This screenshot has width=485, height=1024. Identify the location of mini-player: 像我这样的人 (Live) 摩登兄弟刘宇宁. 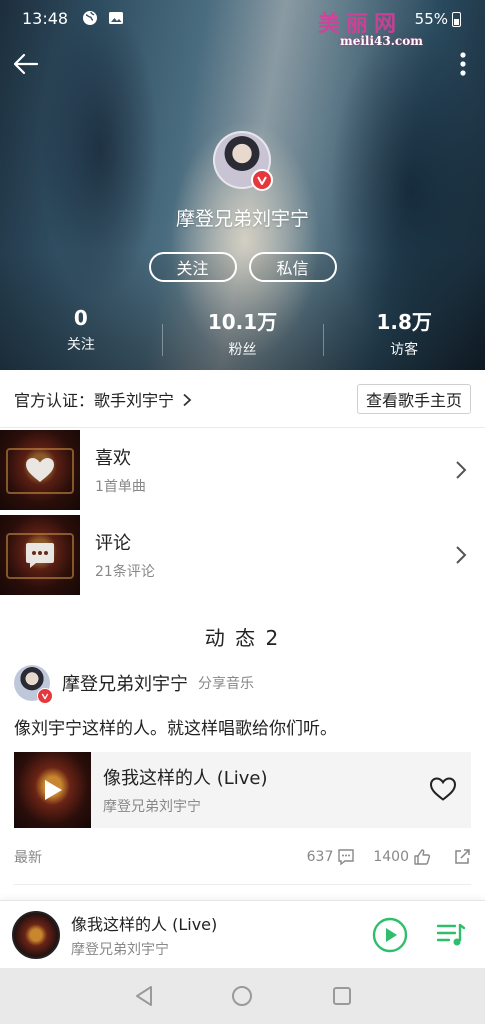
(242, 934).